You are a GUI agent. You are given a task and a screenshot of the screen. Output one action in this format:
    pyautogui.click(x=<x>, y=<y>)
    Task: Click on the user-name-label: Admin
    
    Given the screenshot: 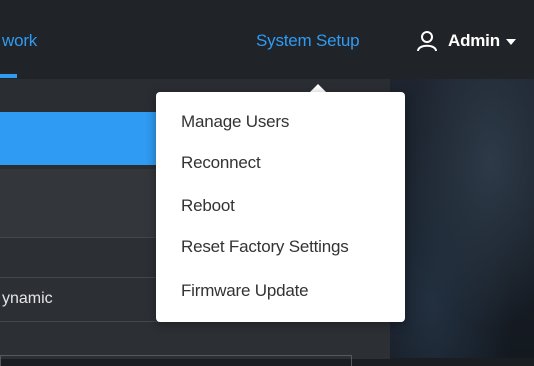 What is the action you would take?
    pyautogui.click(x=474, y=40)
    